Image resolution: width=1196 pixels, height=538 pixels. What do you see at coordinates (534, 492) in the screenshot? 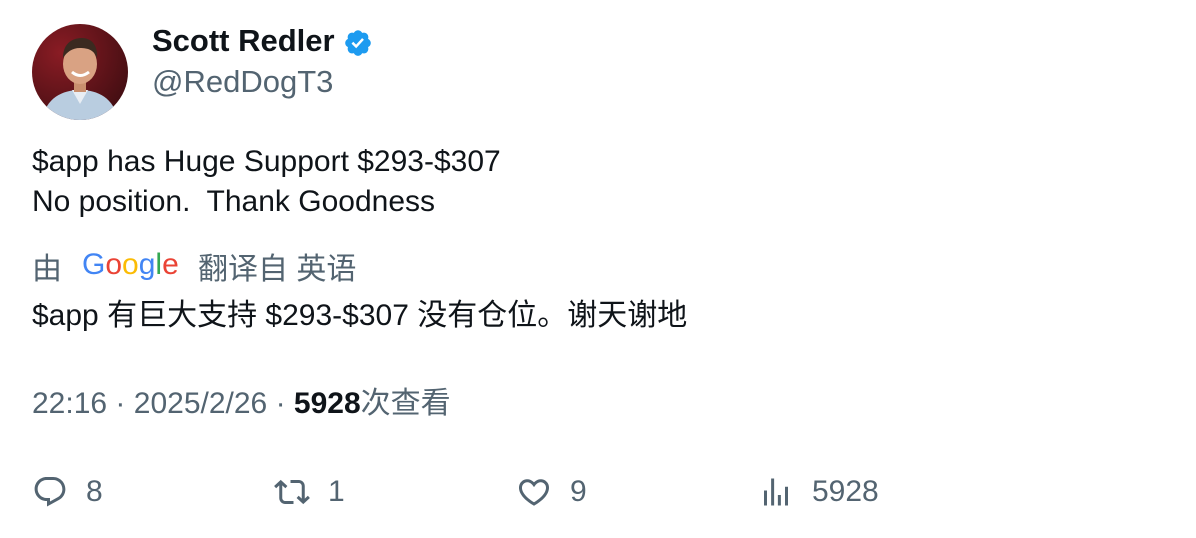
I see `heart-icon` at bounding box center [534, 492].